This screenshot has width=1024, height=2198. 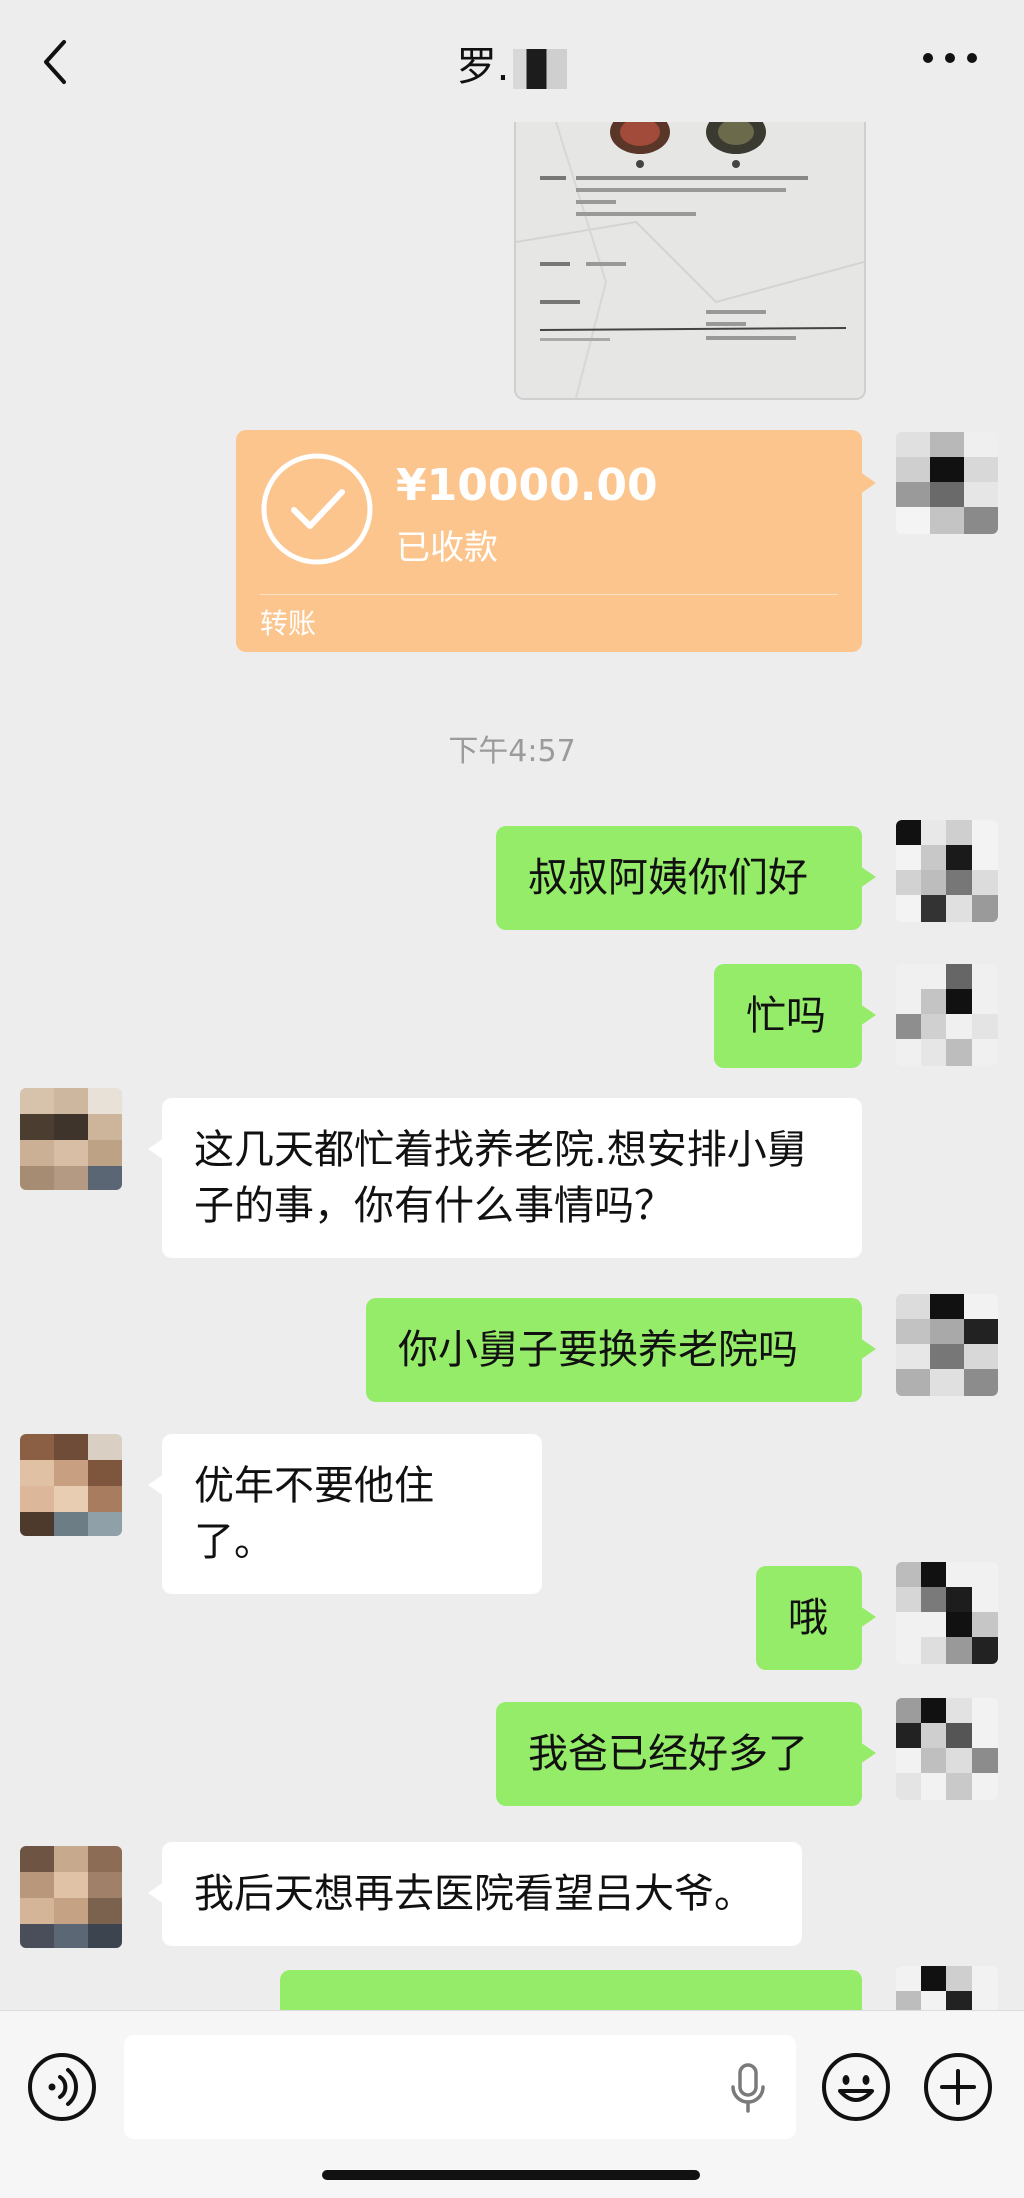 What do you see at coordinates (527, 485) in the screenshot?
I see `transfer-amount: ¥10000.00` at bounding box center [527, 485].